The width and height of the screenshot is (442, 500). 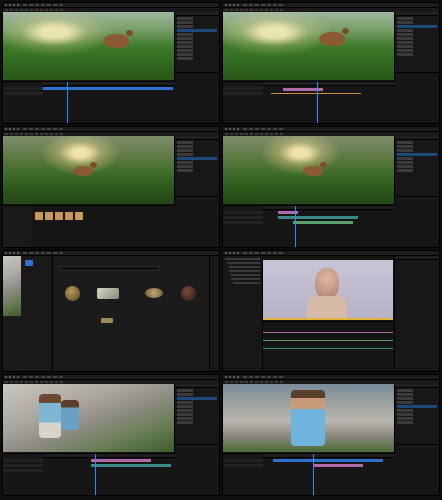 What do you see at coordinates (109, 268) in the screenshot?
I see `search-input` at bounding box center [109, 268].